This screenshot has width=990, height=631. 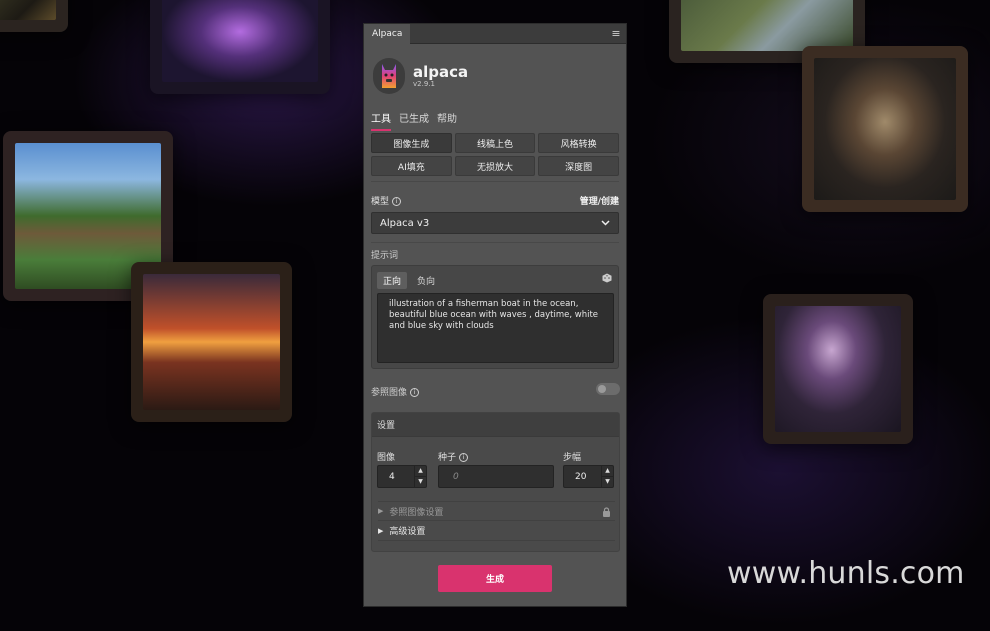 What do you see at coordinates (456, 476) in the screenshot?
I see `seed-placeholder: 0` at bounding box center [456, 476].